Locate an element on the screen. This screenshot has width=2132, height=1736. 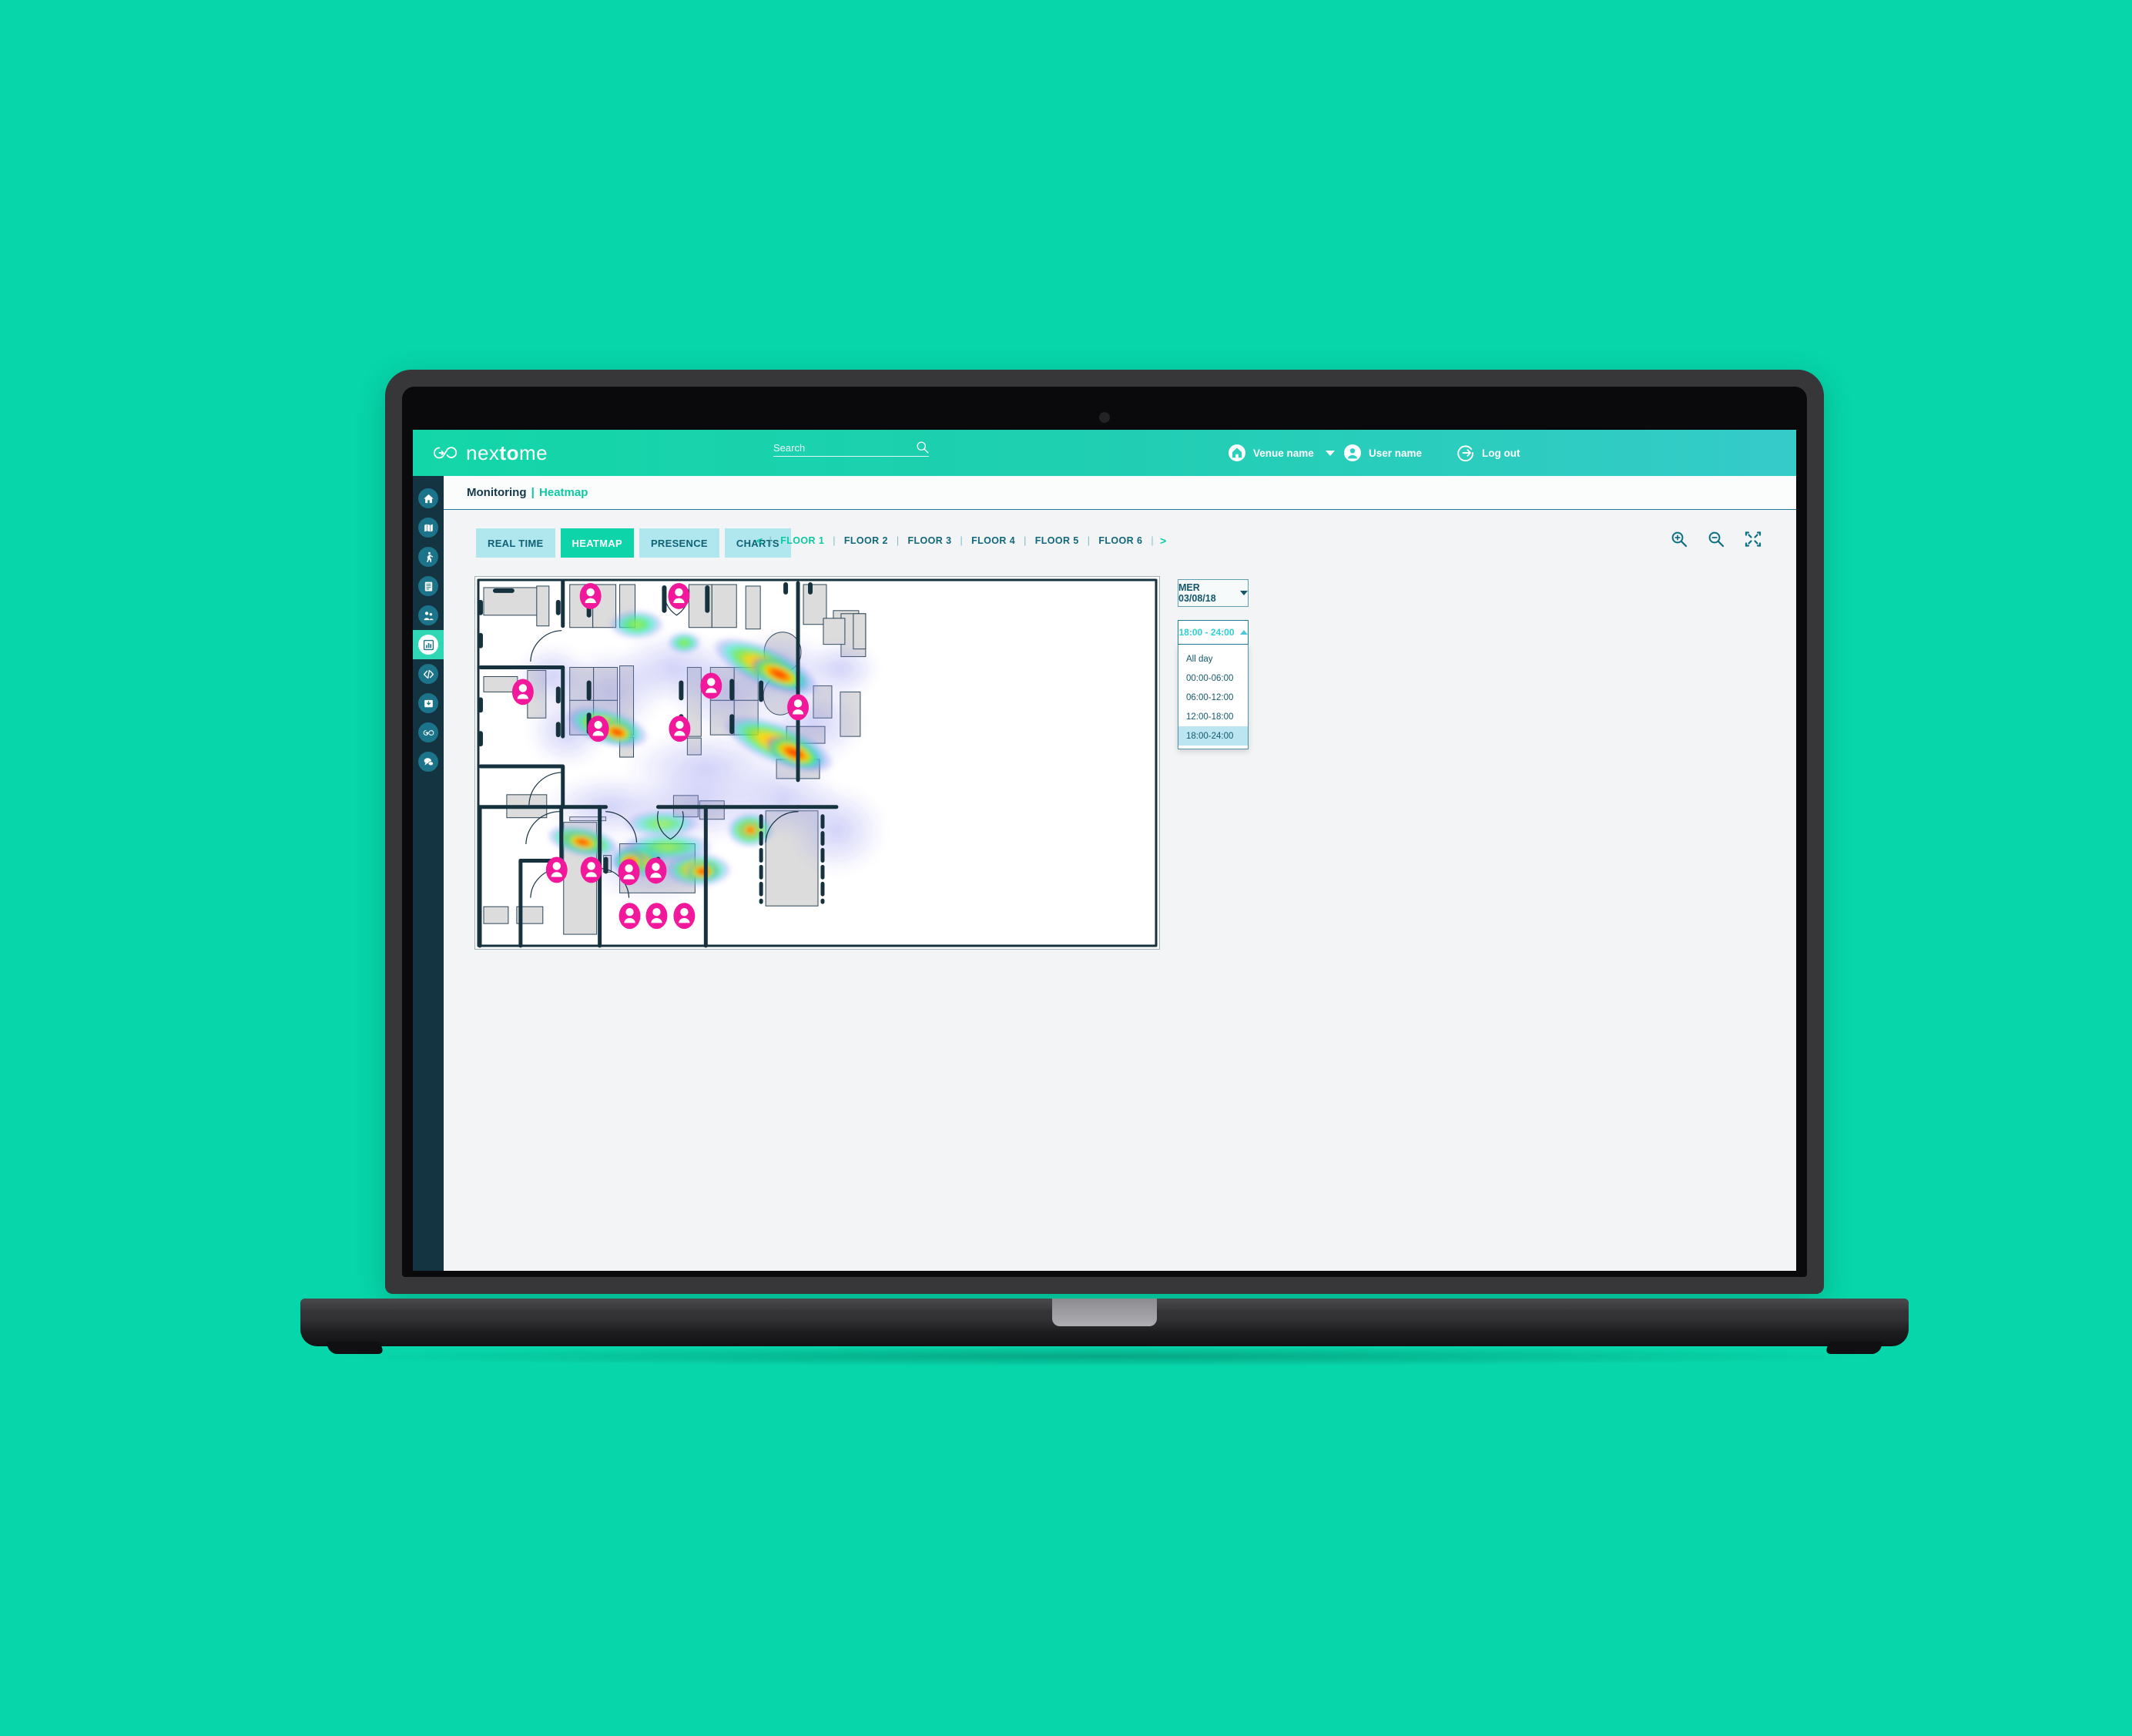
tab-heatmap: HEATMAP is located at coordinates (597, 543).